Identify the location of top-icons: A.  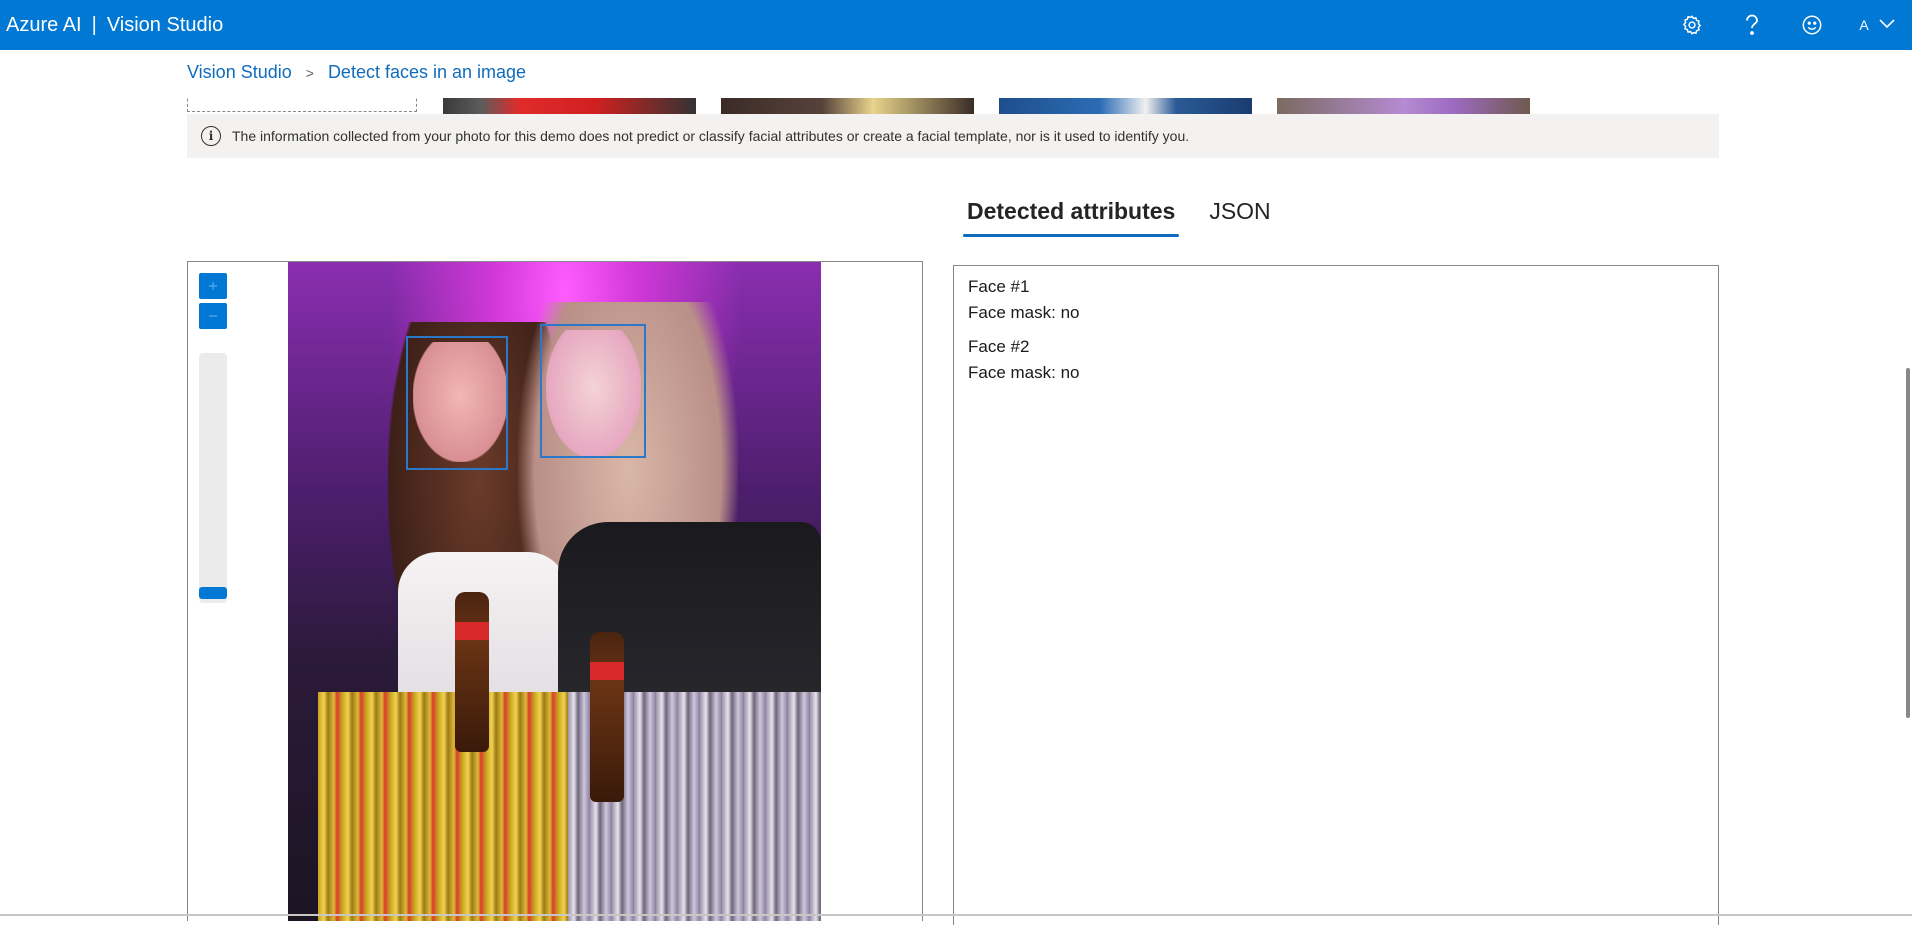
(1787, 25).